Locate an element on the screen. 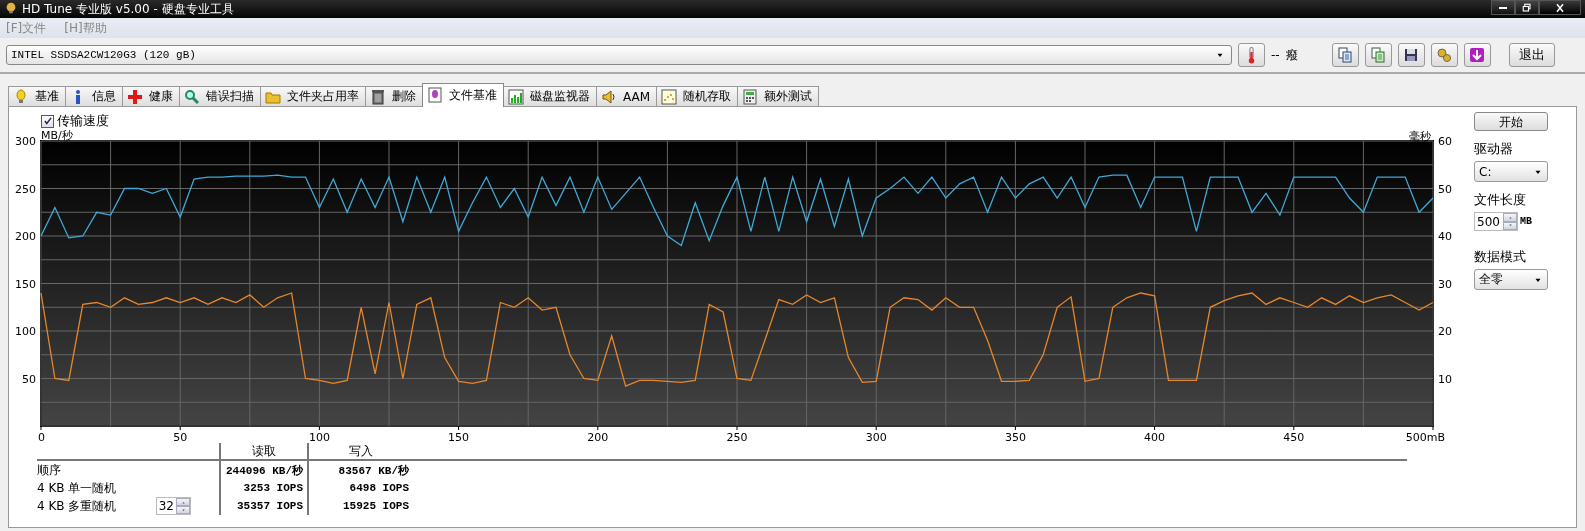  download-button is located at coordinates (1477, 55).